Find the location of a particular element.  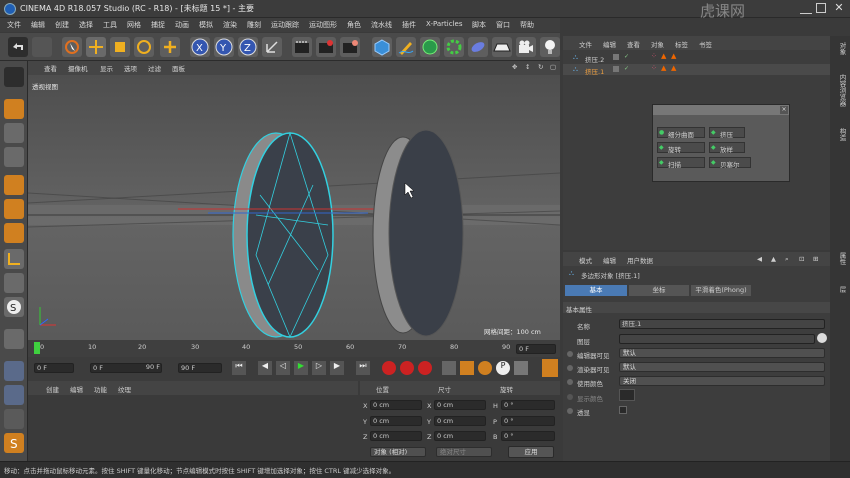

texture-mode-icon is located at coordinates (14, 133).